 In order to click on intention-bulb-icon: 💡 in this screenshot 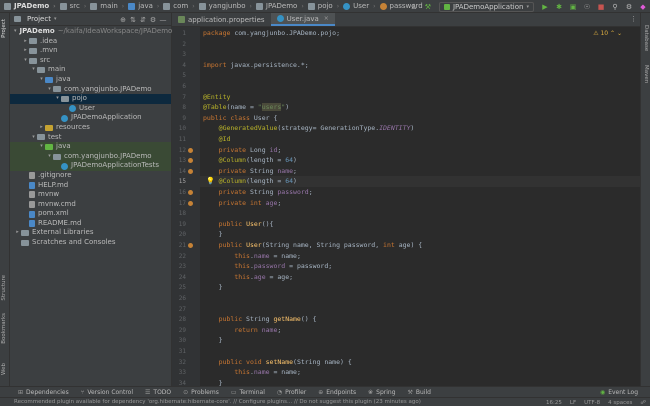, I will do `click(210, 181)`.